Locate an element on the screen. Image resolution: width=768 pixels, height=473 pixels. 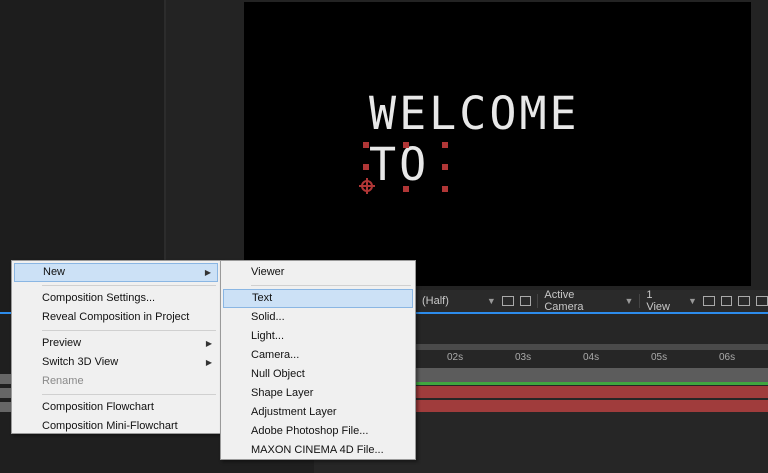
menu-item-adjustment-layer: Adjustment Layer is located at coordinates (318, 412).